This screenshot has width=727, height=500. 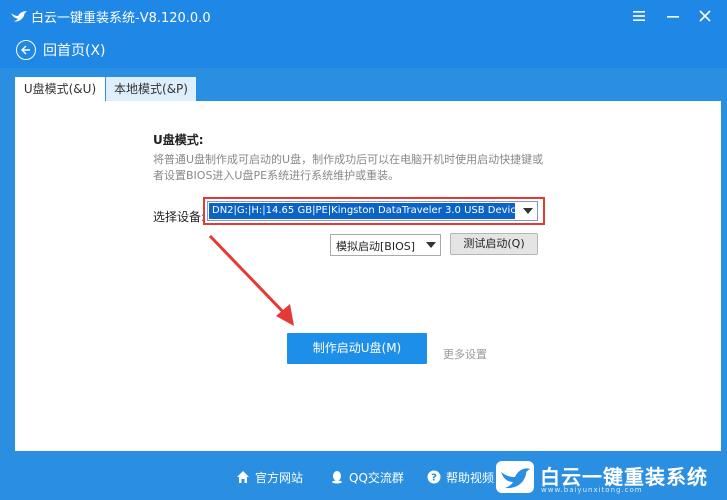 What do you see at coordinates (705, 16) in the screenshot?
I see `close-icon` at bounding box center [705, 16].